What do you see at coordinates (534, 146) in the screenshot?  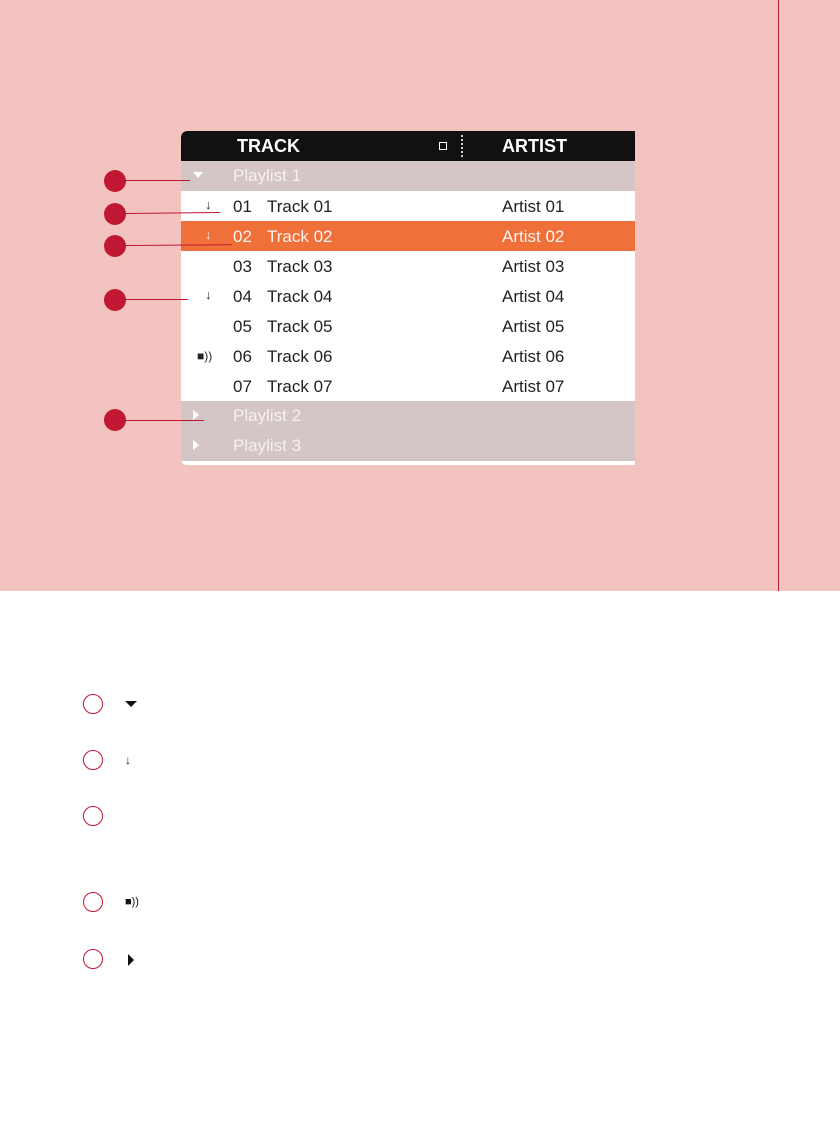 I see `column-header-artist: ARTIST` at bounding box center [534, 146].